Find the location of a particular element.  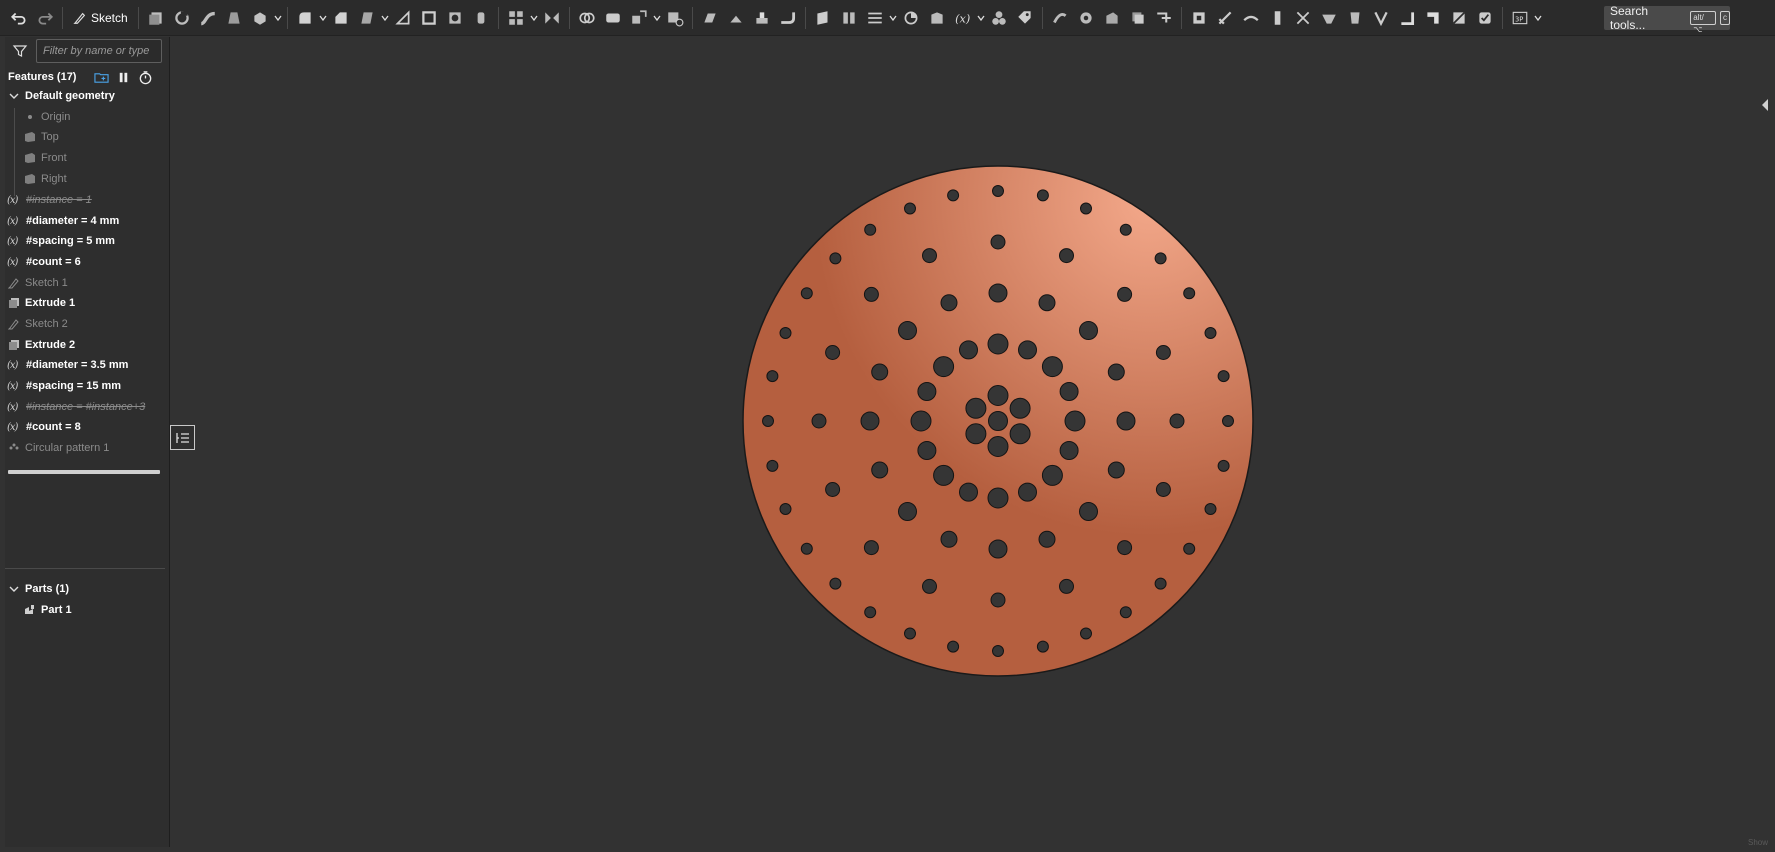

isocline-icon is located at coordinates (1459, 18).